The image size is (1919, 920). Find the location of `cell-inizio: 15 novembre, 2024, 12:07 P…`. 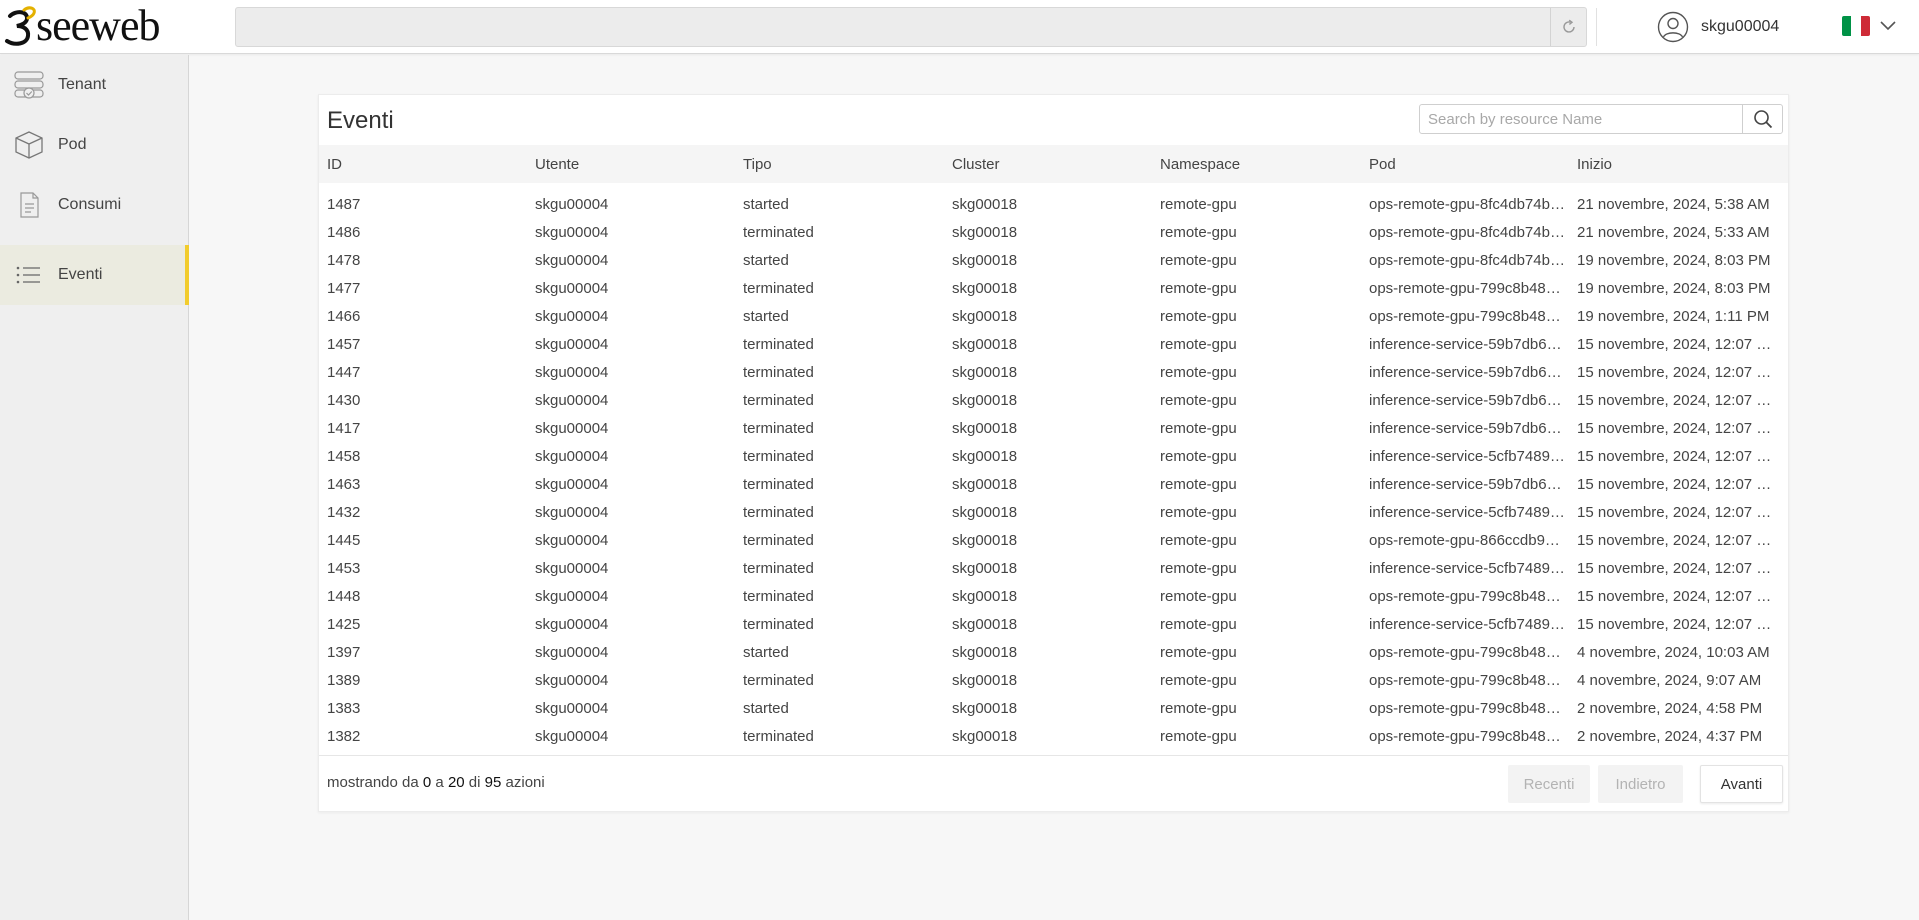

cell-inizio: 15 novembre, 2024, 12:07 P… is located at coordinates (1675, 428).